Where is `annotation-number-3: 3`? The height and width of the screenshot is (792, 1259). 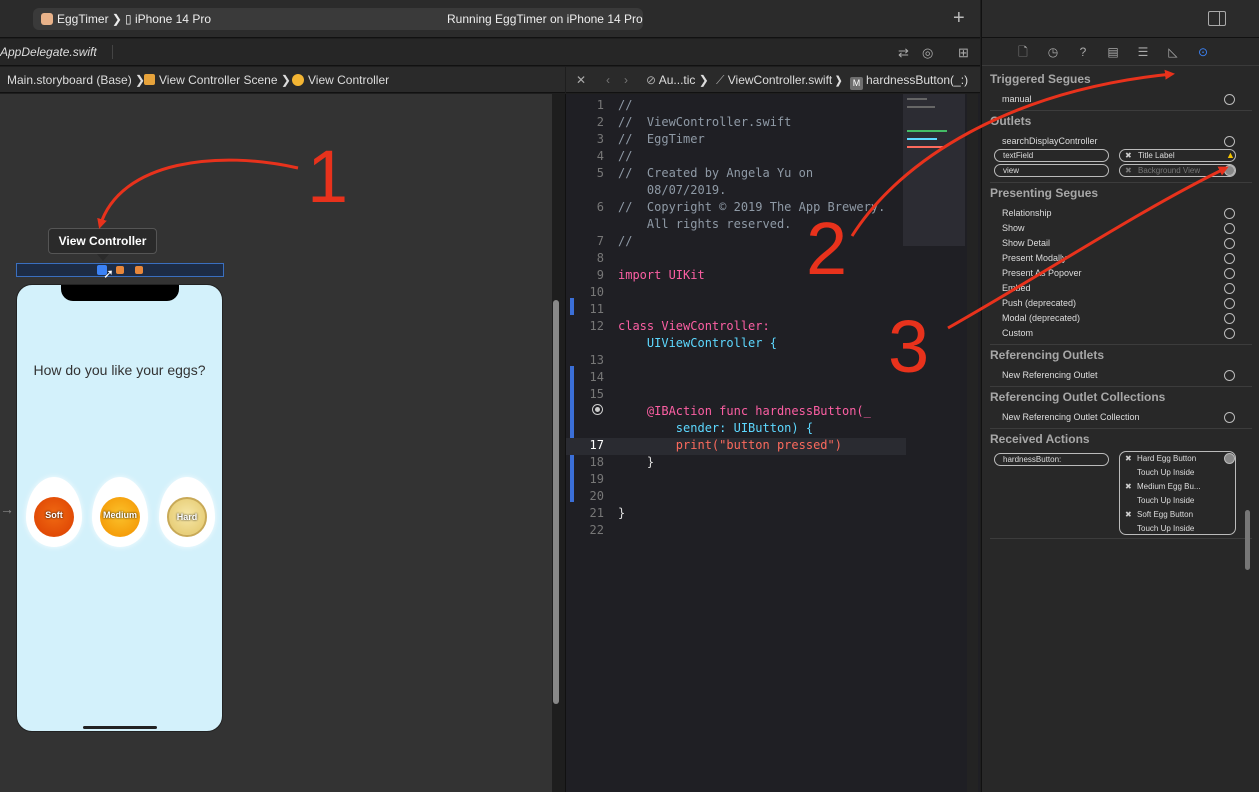
annotation-number-3: 3 is located at coordinates (908, 346).